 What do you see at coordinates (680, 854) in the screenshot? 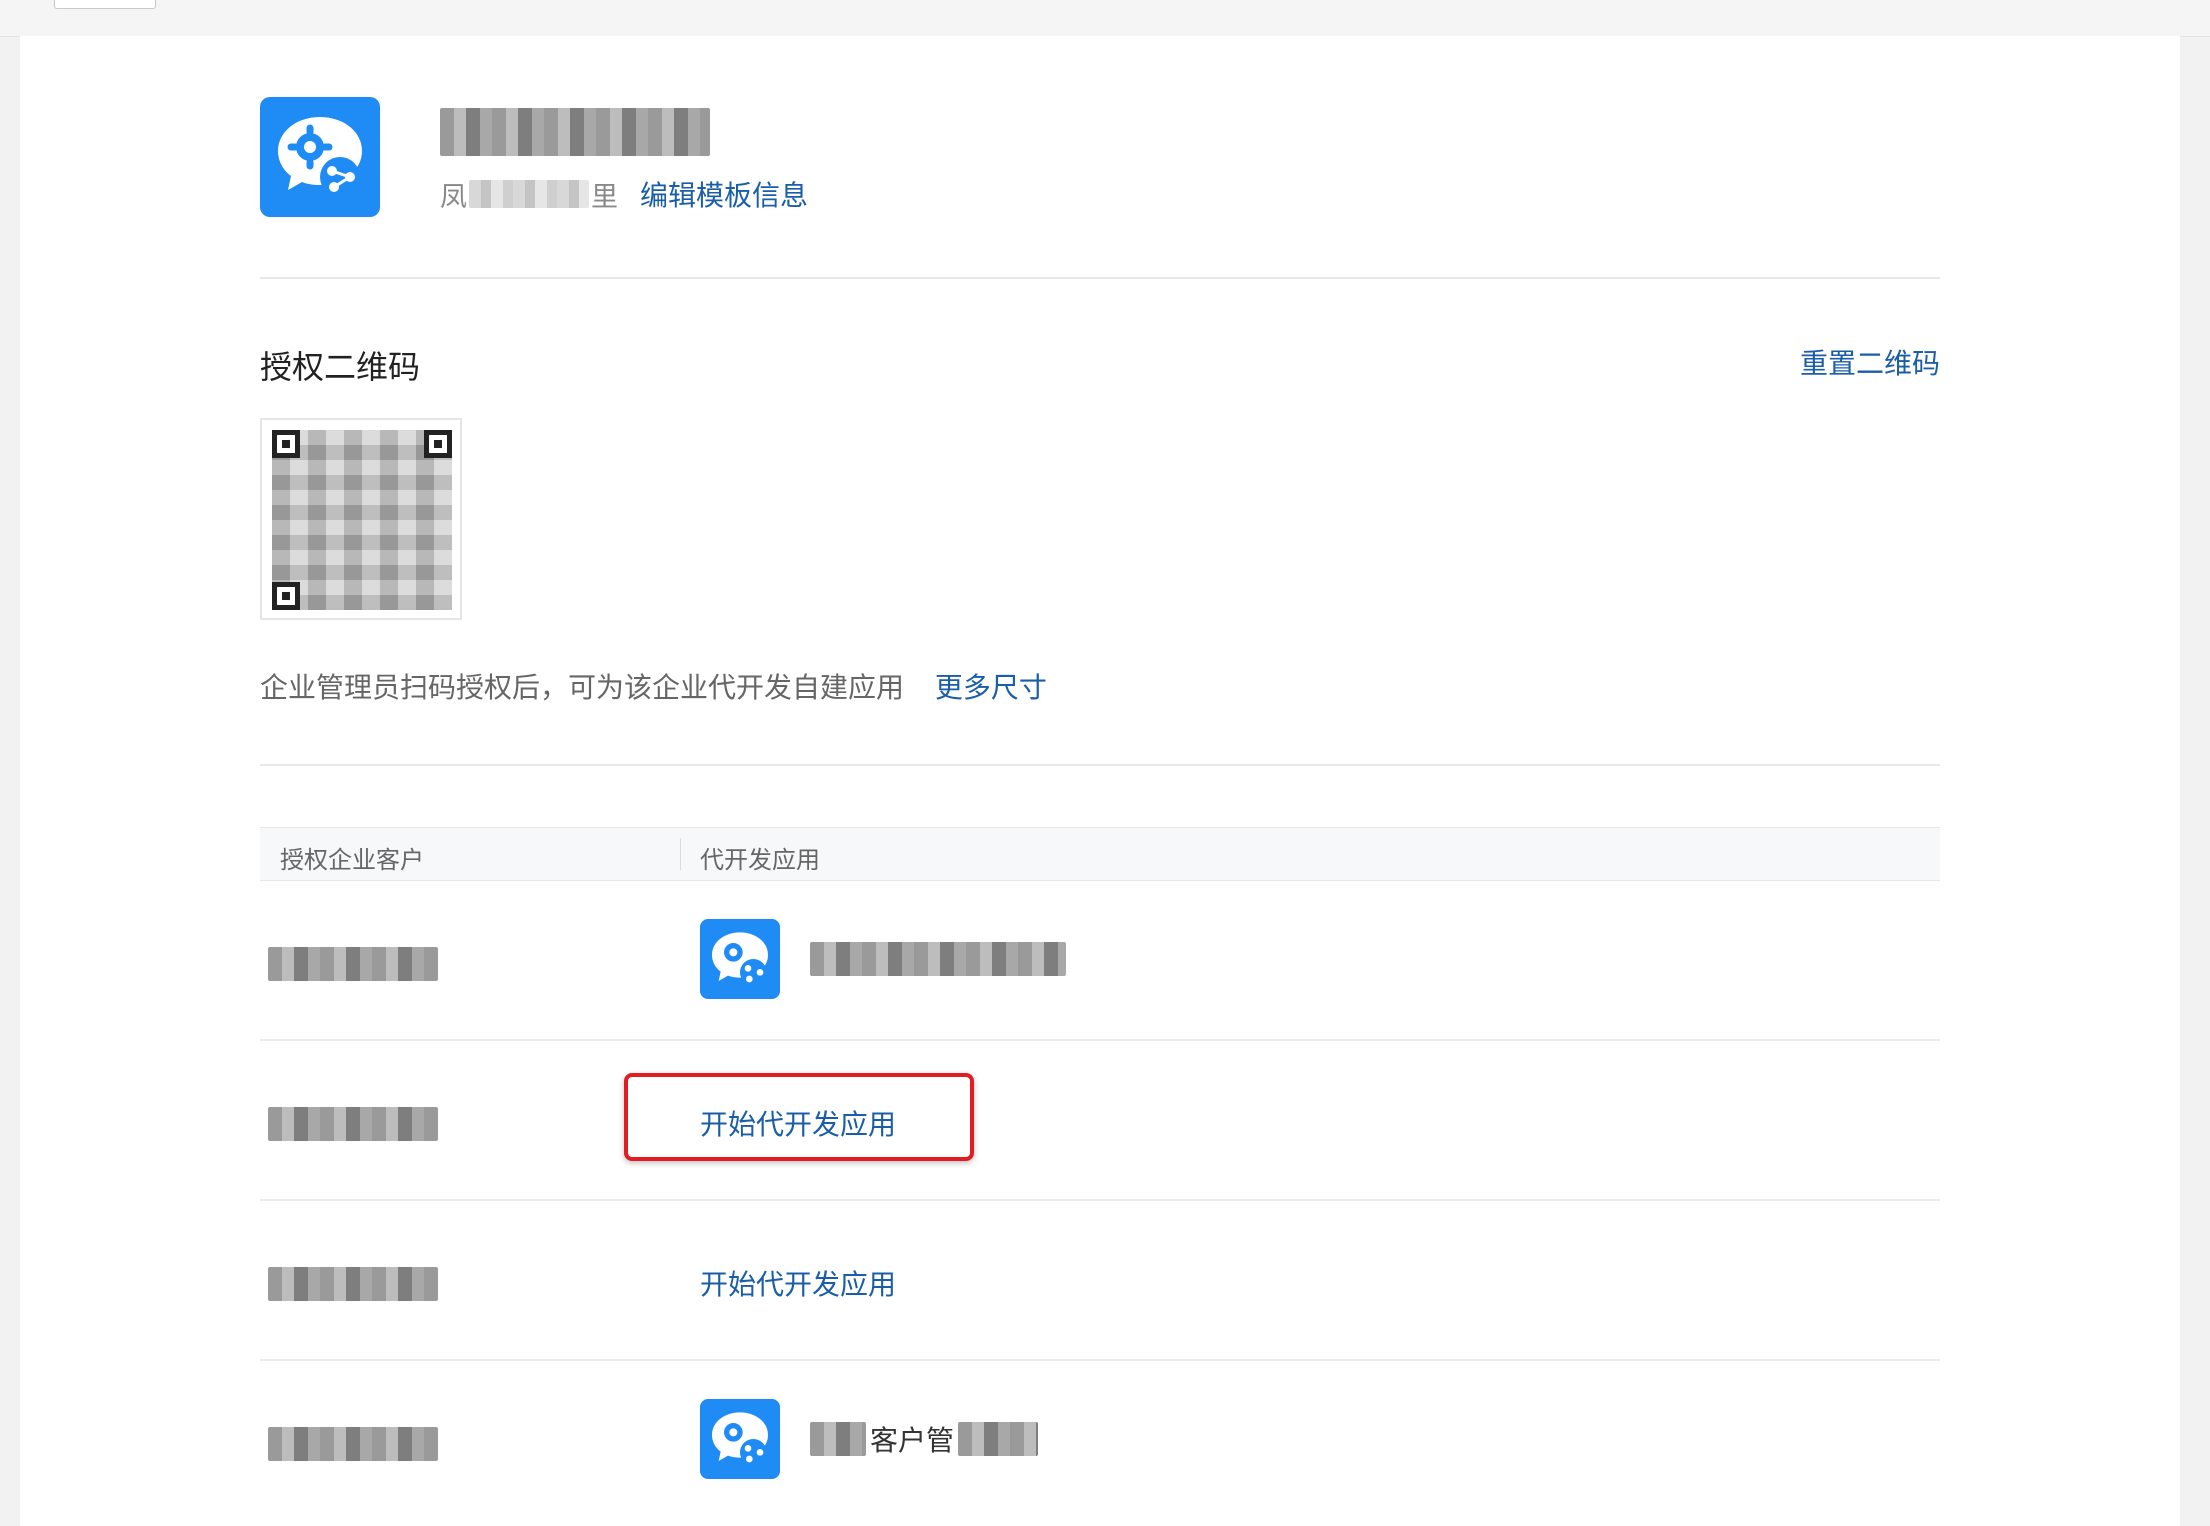
I see `column-divider` at bounding box center [680, 854].